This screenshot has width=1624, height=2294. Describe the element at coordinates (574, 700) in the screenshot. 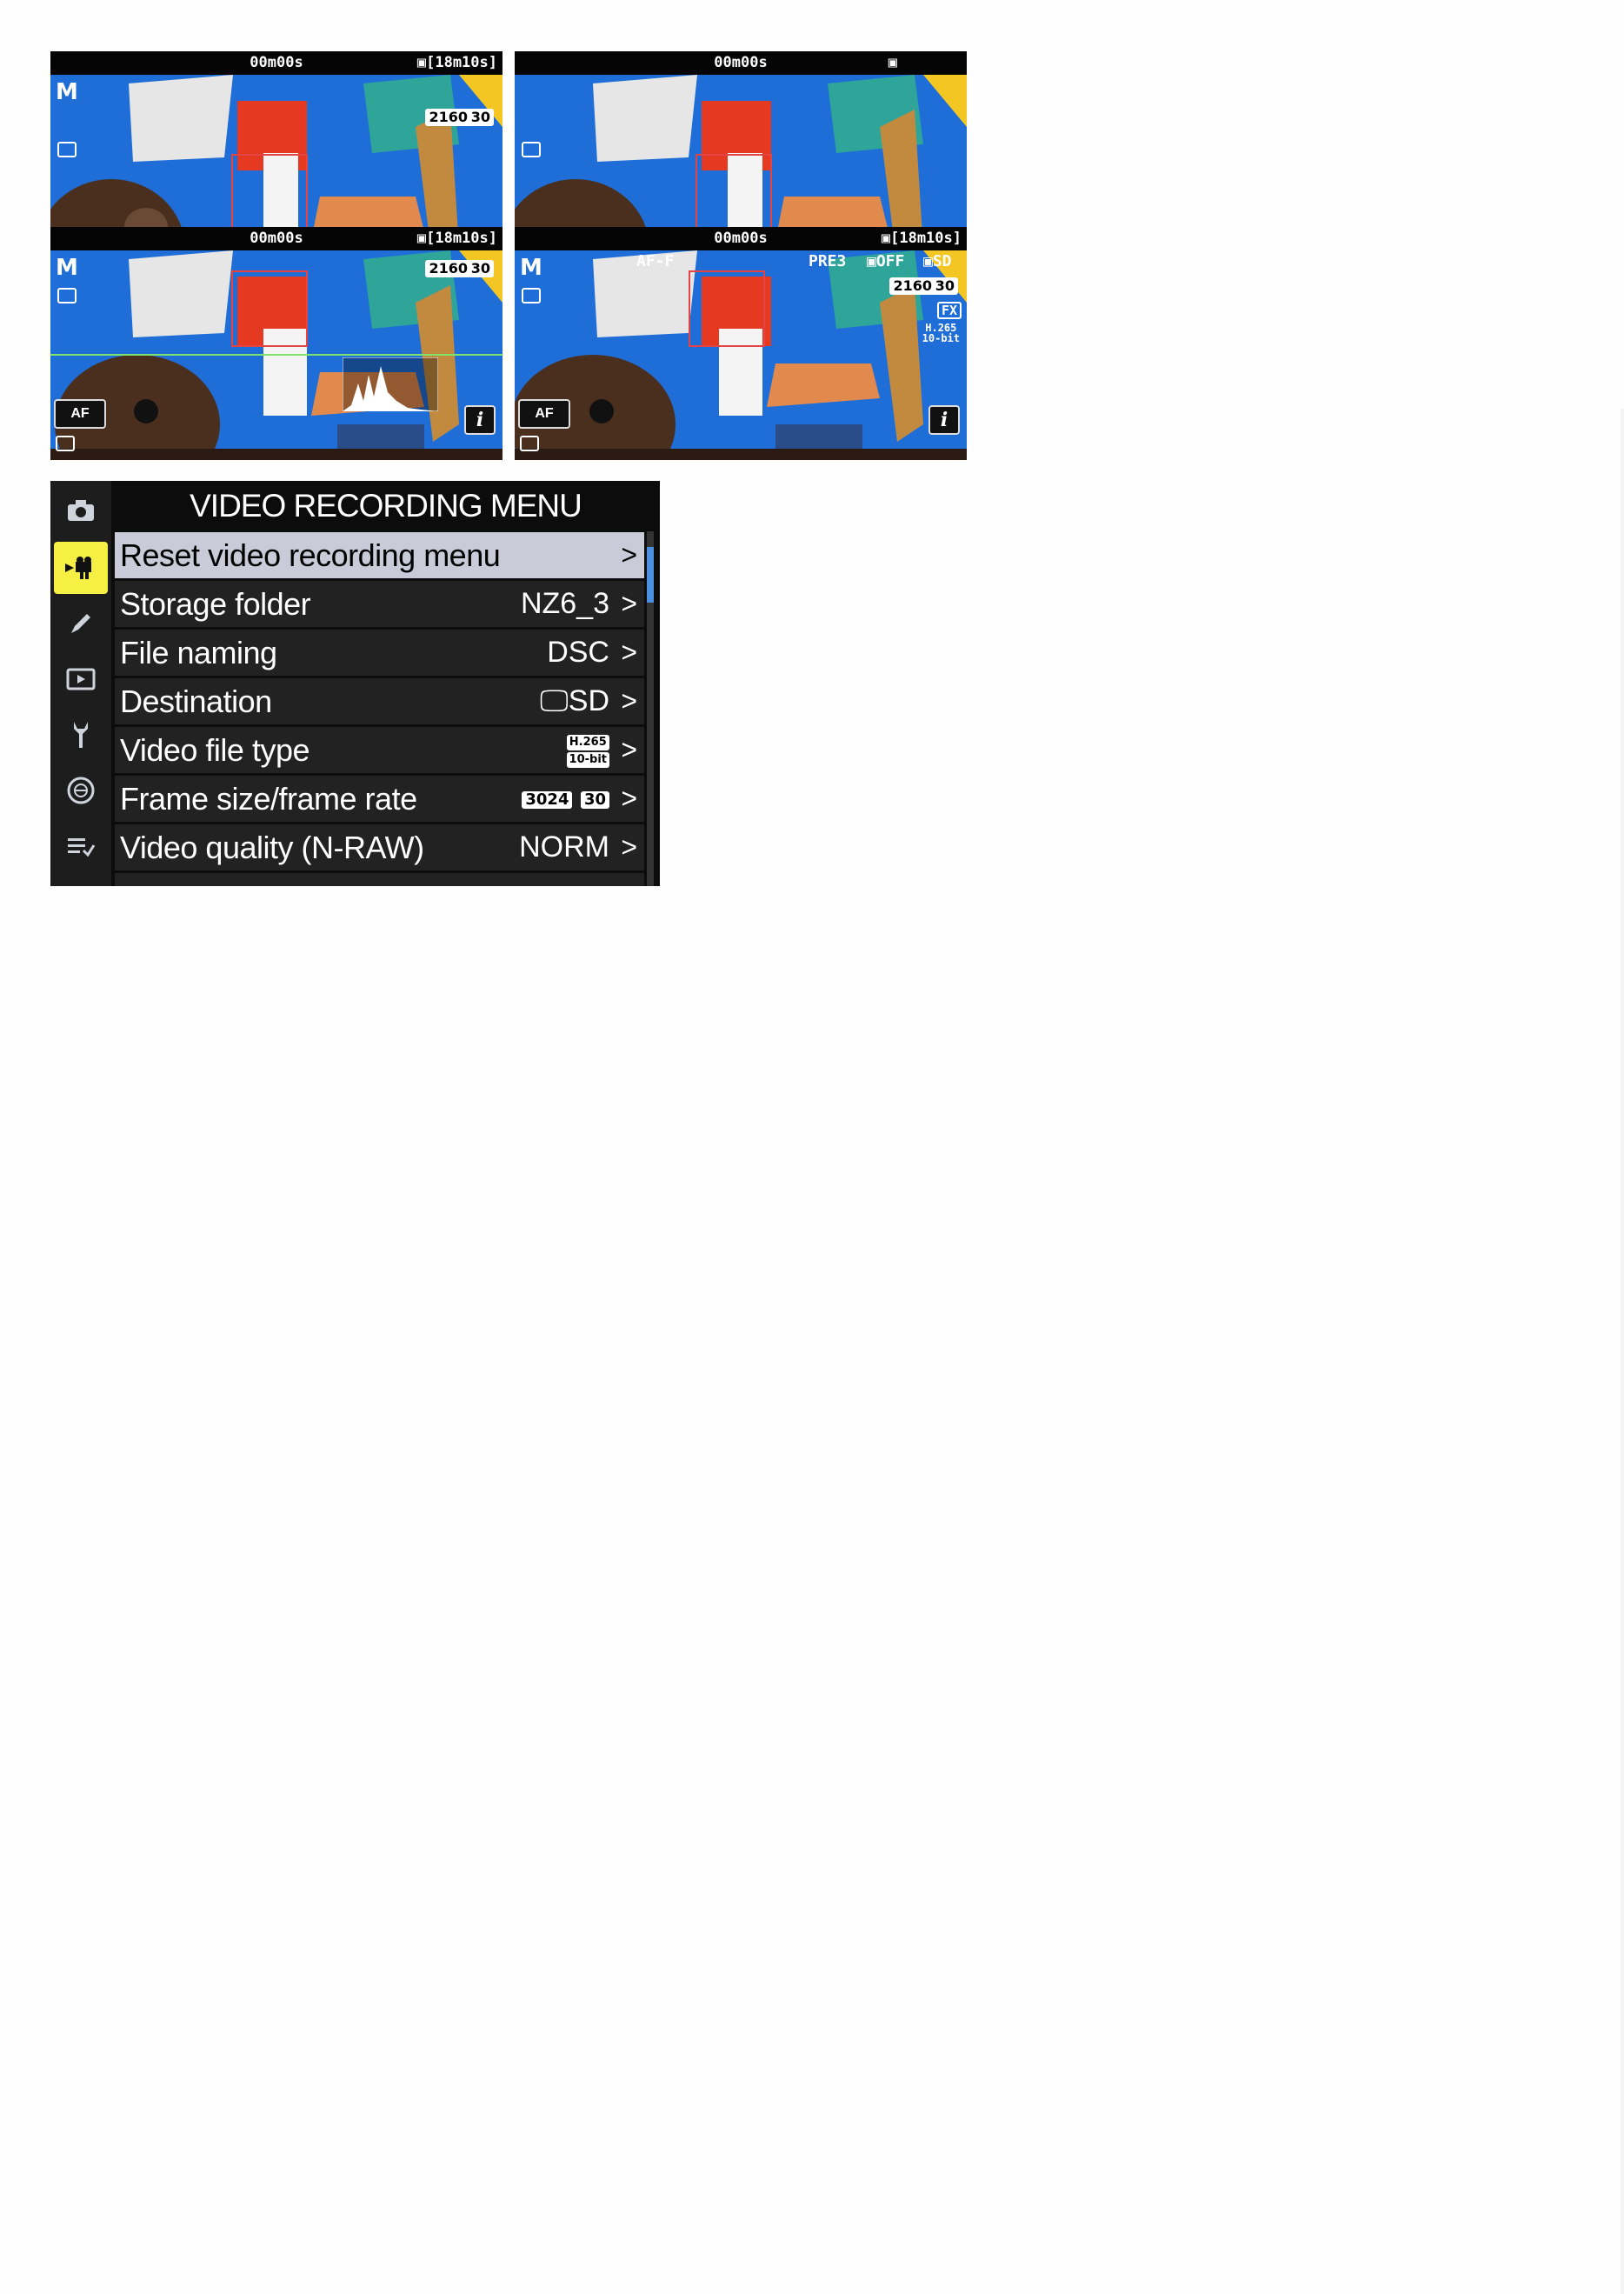

I see `menu-item-value: 🖵SD` at that location.